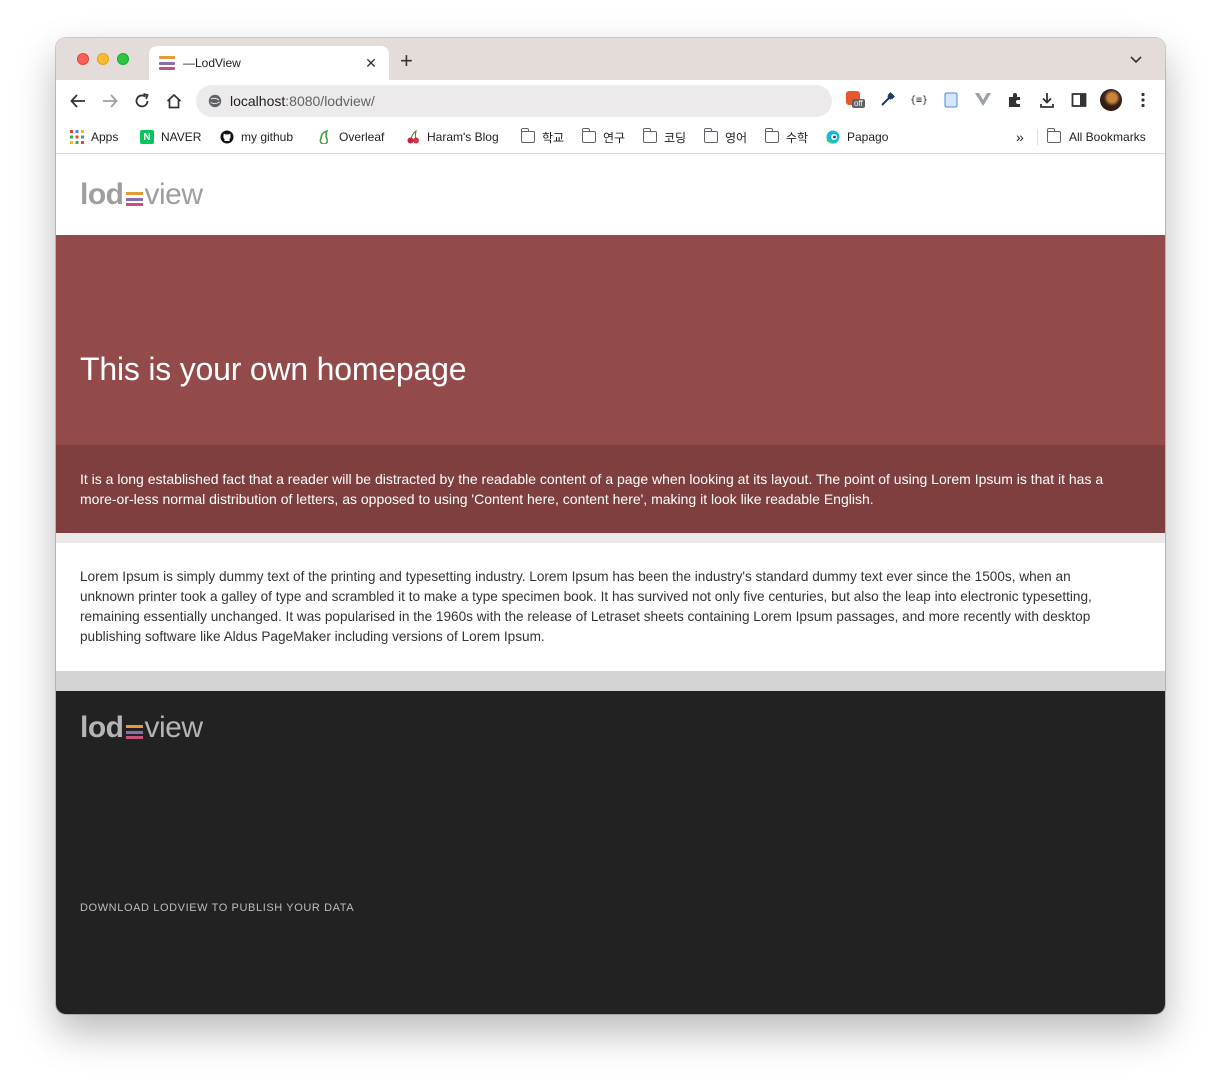  What do you see at coordinates (123, 59) in the screenshot?
I see `zoom-window-button` at bounding box center [123, 59].